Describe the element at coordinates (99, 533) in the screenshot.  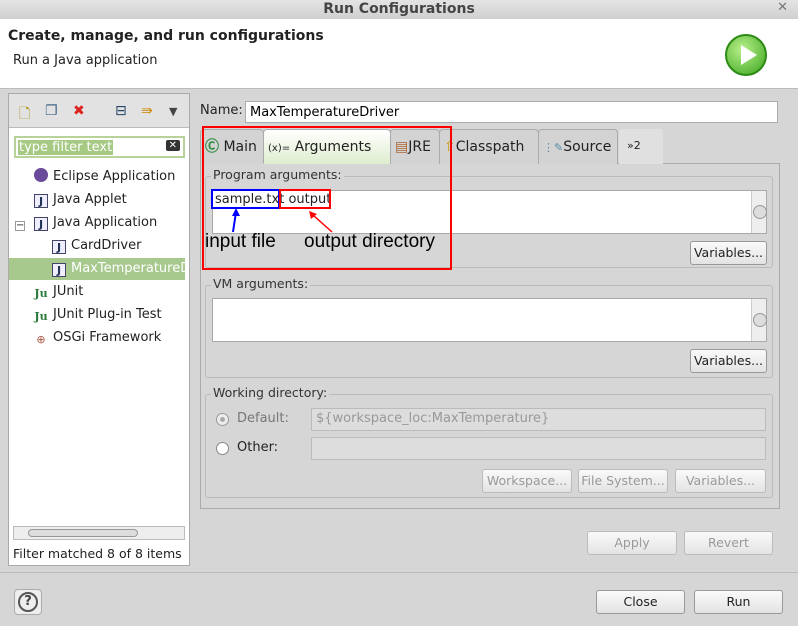
I see `horizontal-scrollbar` at that location.